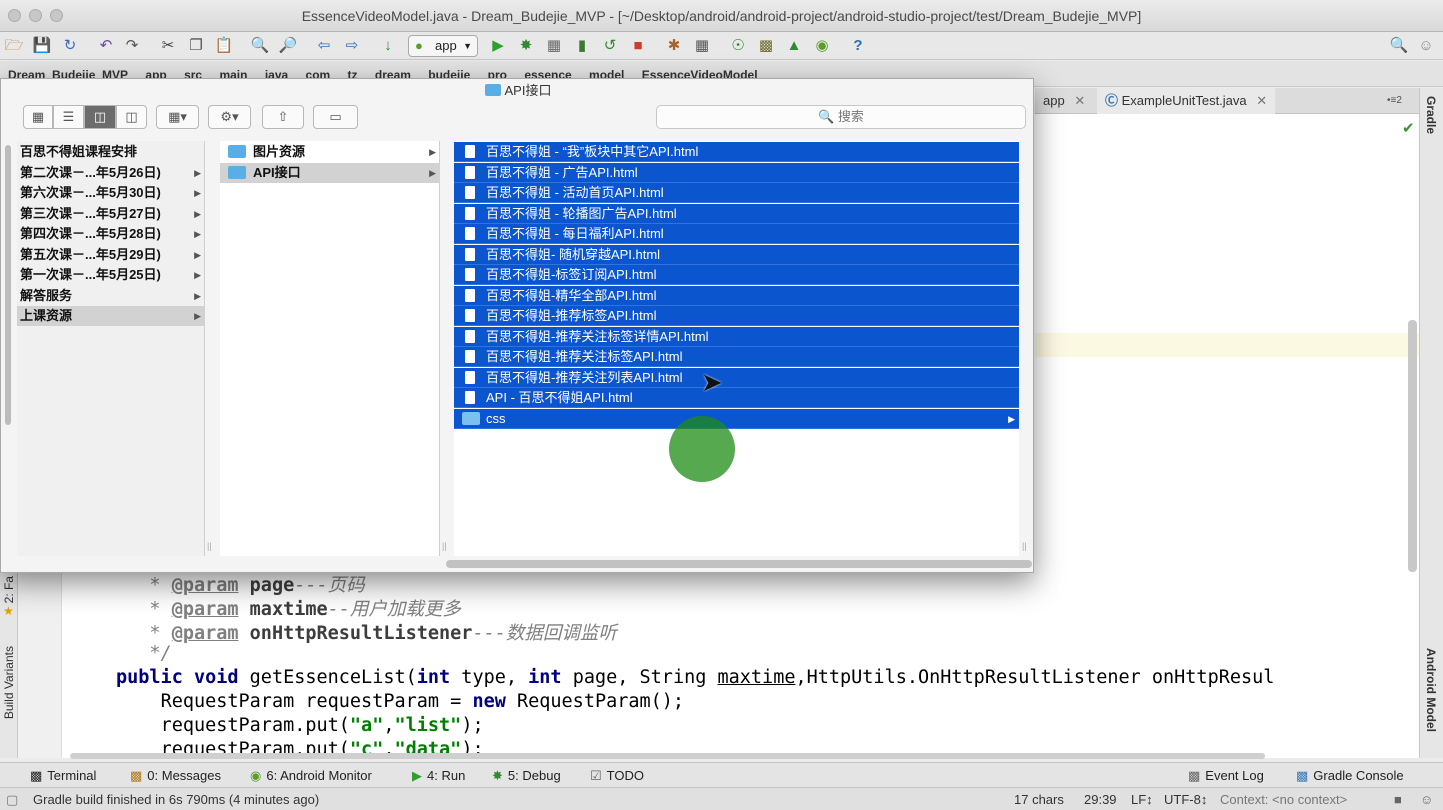 The image size is (1443, 810). I want to click on arrange-menu-button: ▦▾, so click(177, 117).